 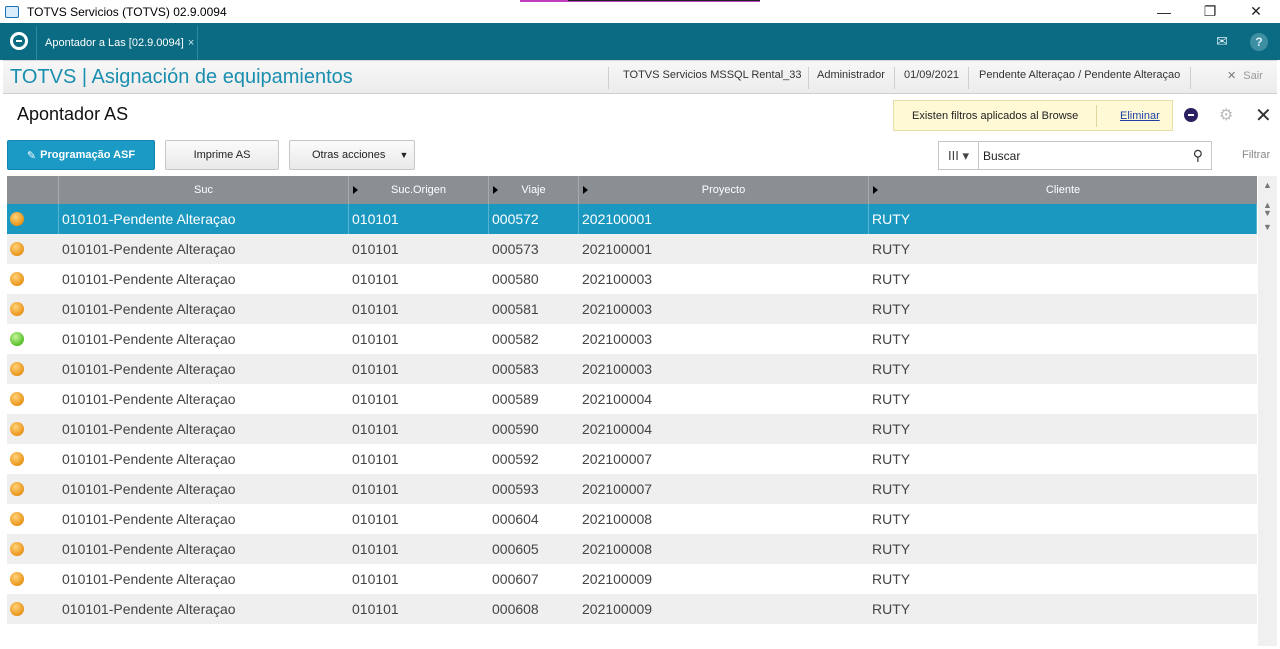 I want to click on help-icon: ?, so click(x=1259, y=42).